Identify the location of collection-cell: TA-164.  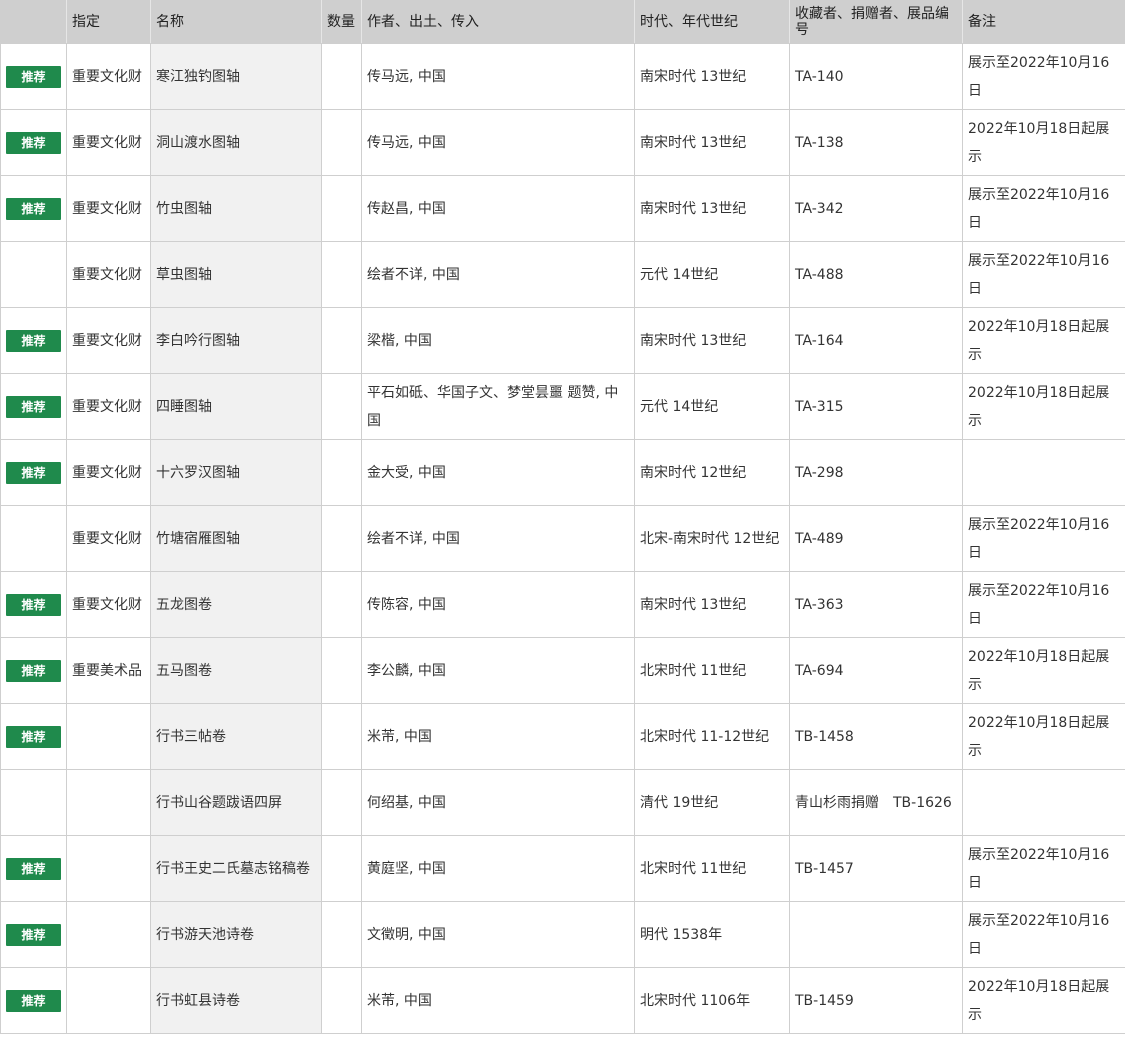
(876, 340).